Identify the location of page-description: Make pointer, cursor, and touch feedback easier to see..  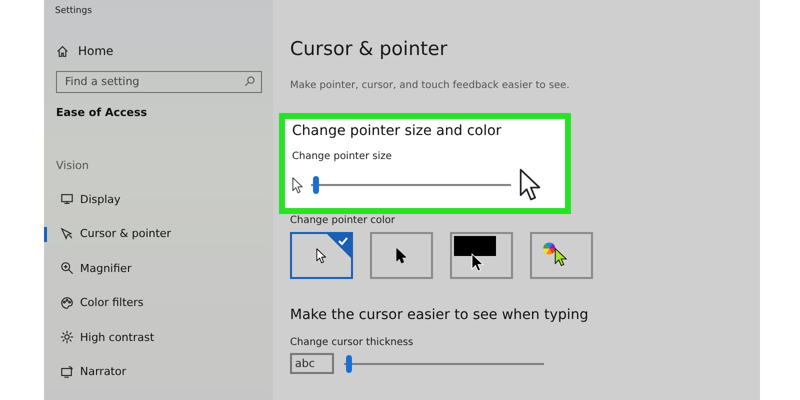
(430, 85).